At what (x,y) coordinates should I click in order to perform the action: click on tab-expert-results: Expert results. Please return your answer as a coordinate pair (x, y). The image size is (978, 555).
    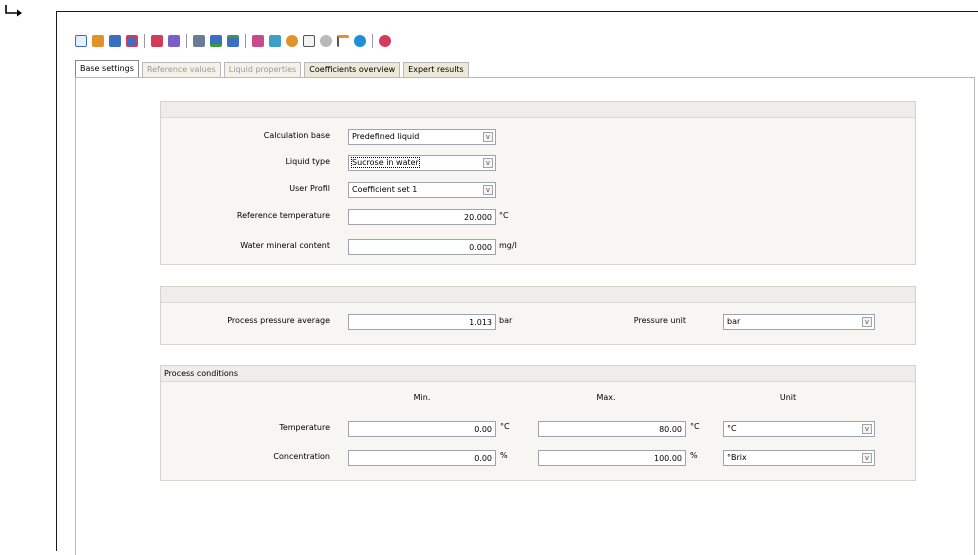
    Looking at the image, I should click on (436, 69).